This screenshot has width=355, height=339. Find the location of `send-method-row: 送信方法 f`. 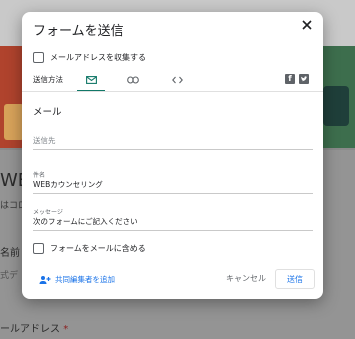

send-method-row: 送信方法 f is located at coordinates (173, 81).